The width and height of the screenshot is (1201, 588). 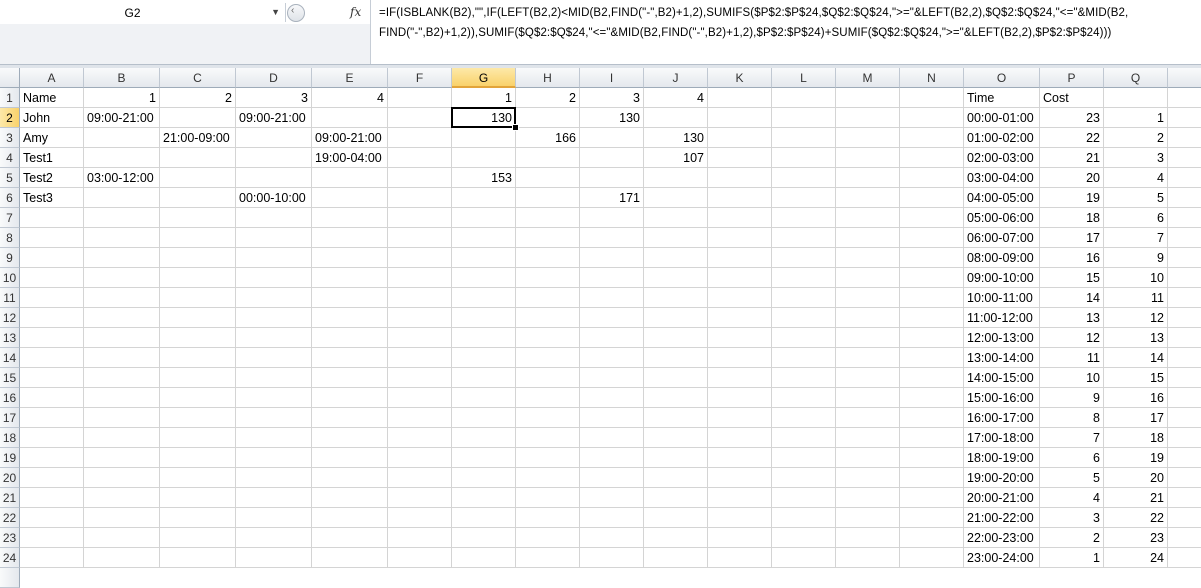 What do you see at coordinates (10, 218) in the screenshot?
I see `row-header-7: 7` at bounding box center [10, 218].